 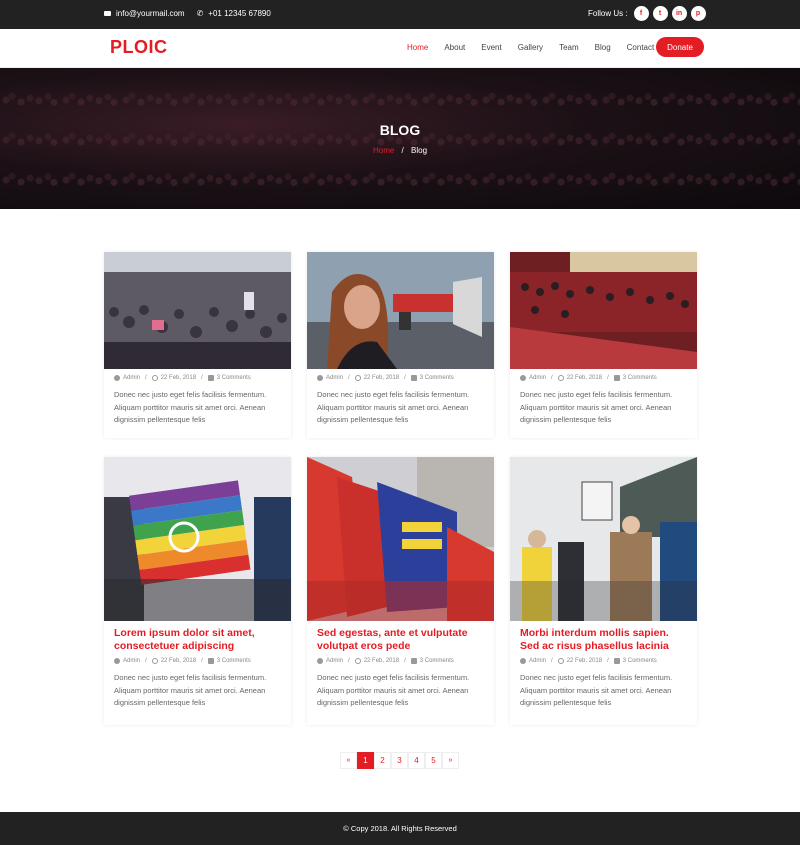 I want to click on phone-item: ✆ +01 12345 67890, so click(x=234, y=13).